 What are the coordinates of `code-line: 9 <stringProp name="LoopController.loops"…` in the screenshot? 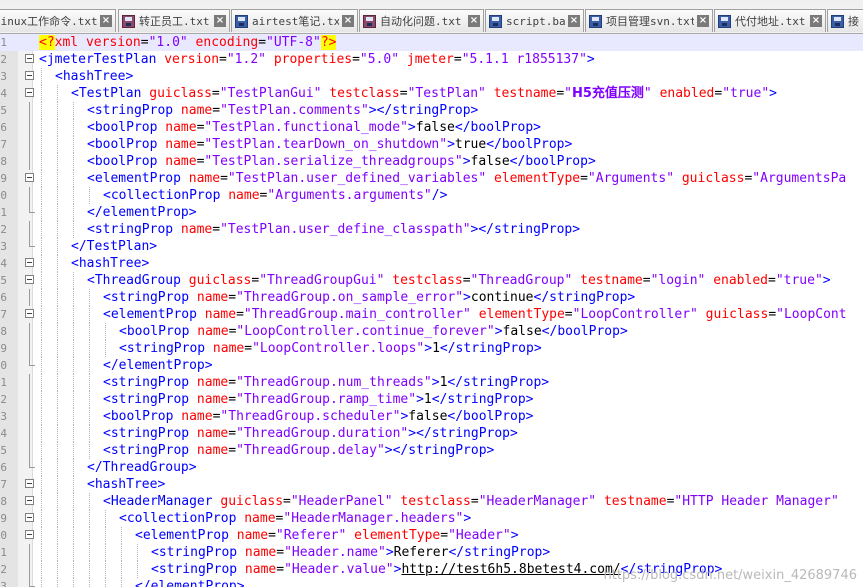 It's located at (431, 348).